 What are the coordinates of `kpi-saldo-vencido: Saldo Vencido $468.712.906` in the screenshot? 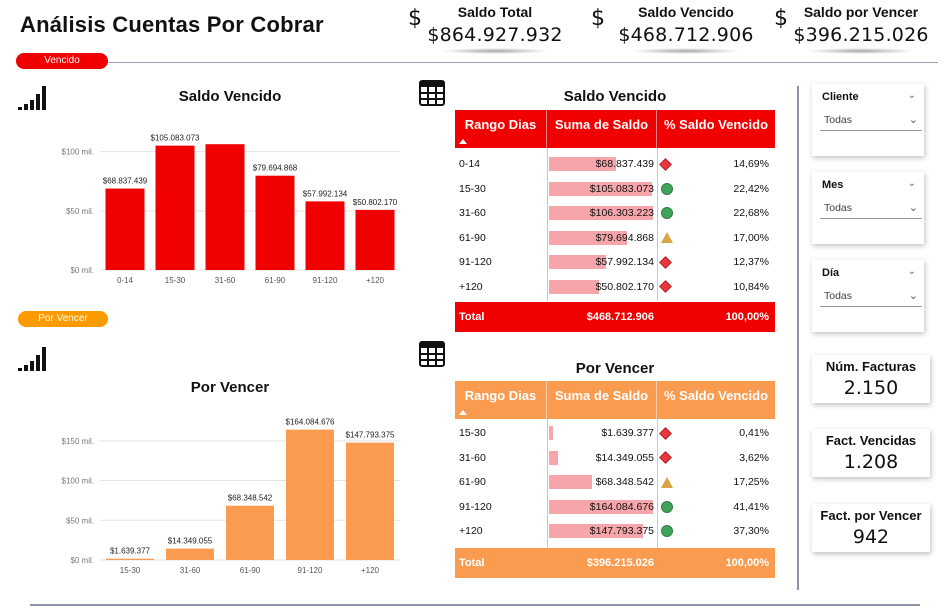 It's located at (686, 29).